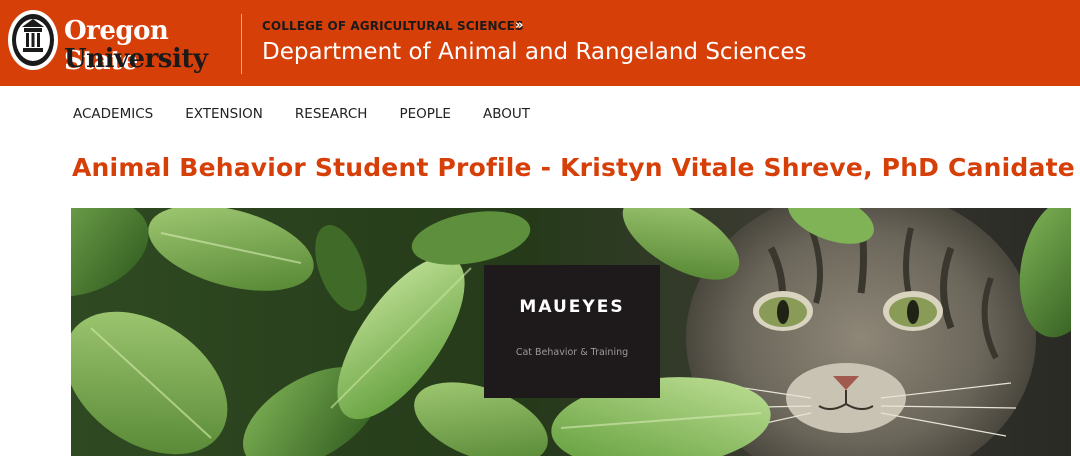 The height and width of the screenshot is (469, 1080). Describe the element at coordinates (118, 41) in the screenshot. I see `osu-logo: Oregon State University` at that location.